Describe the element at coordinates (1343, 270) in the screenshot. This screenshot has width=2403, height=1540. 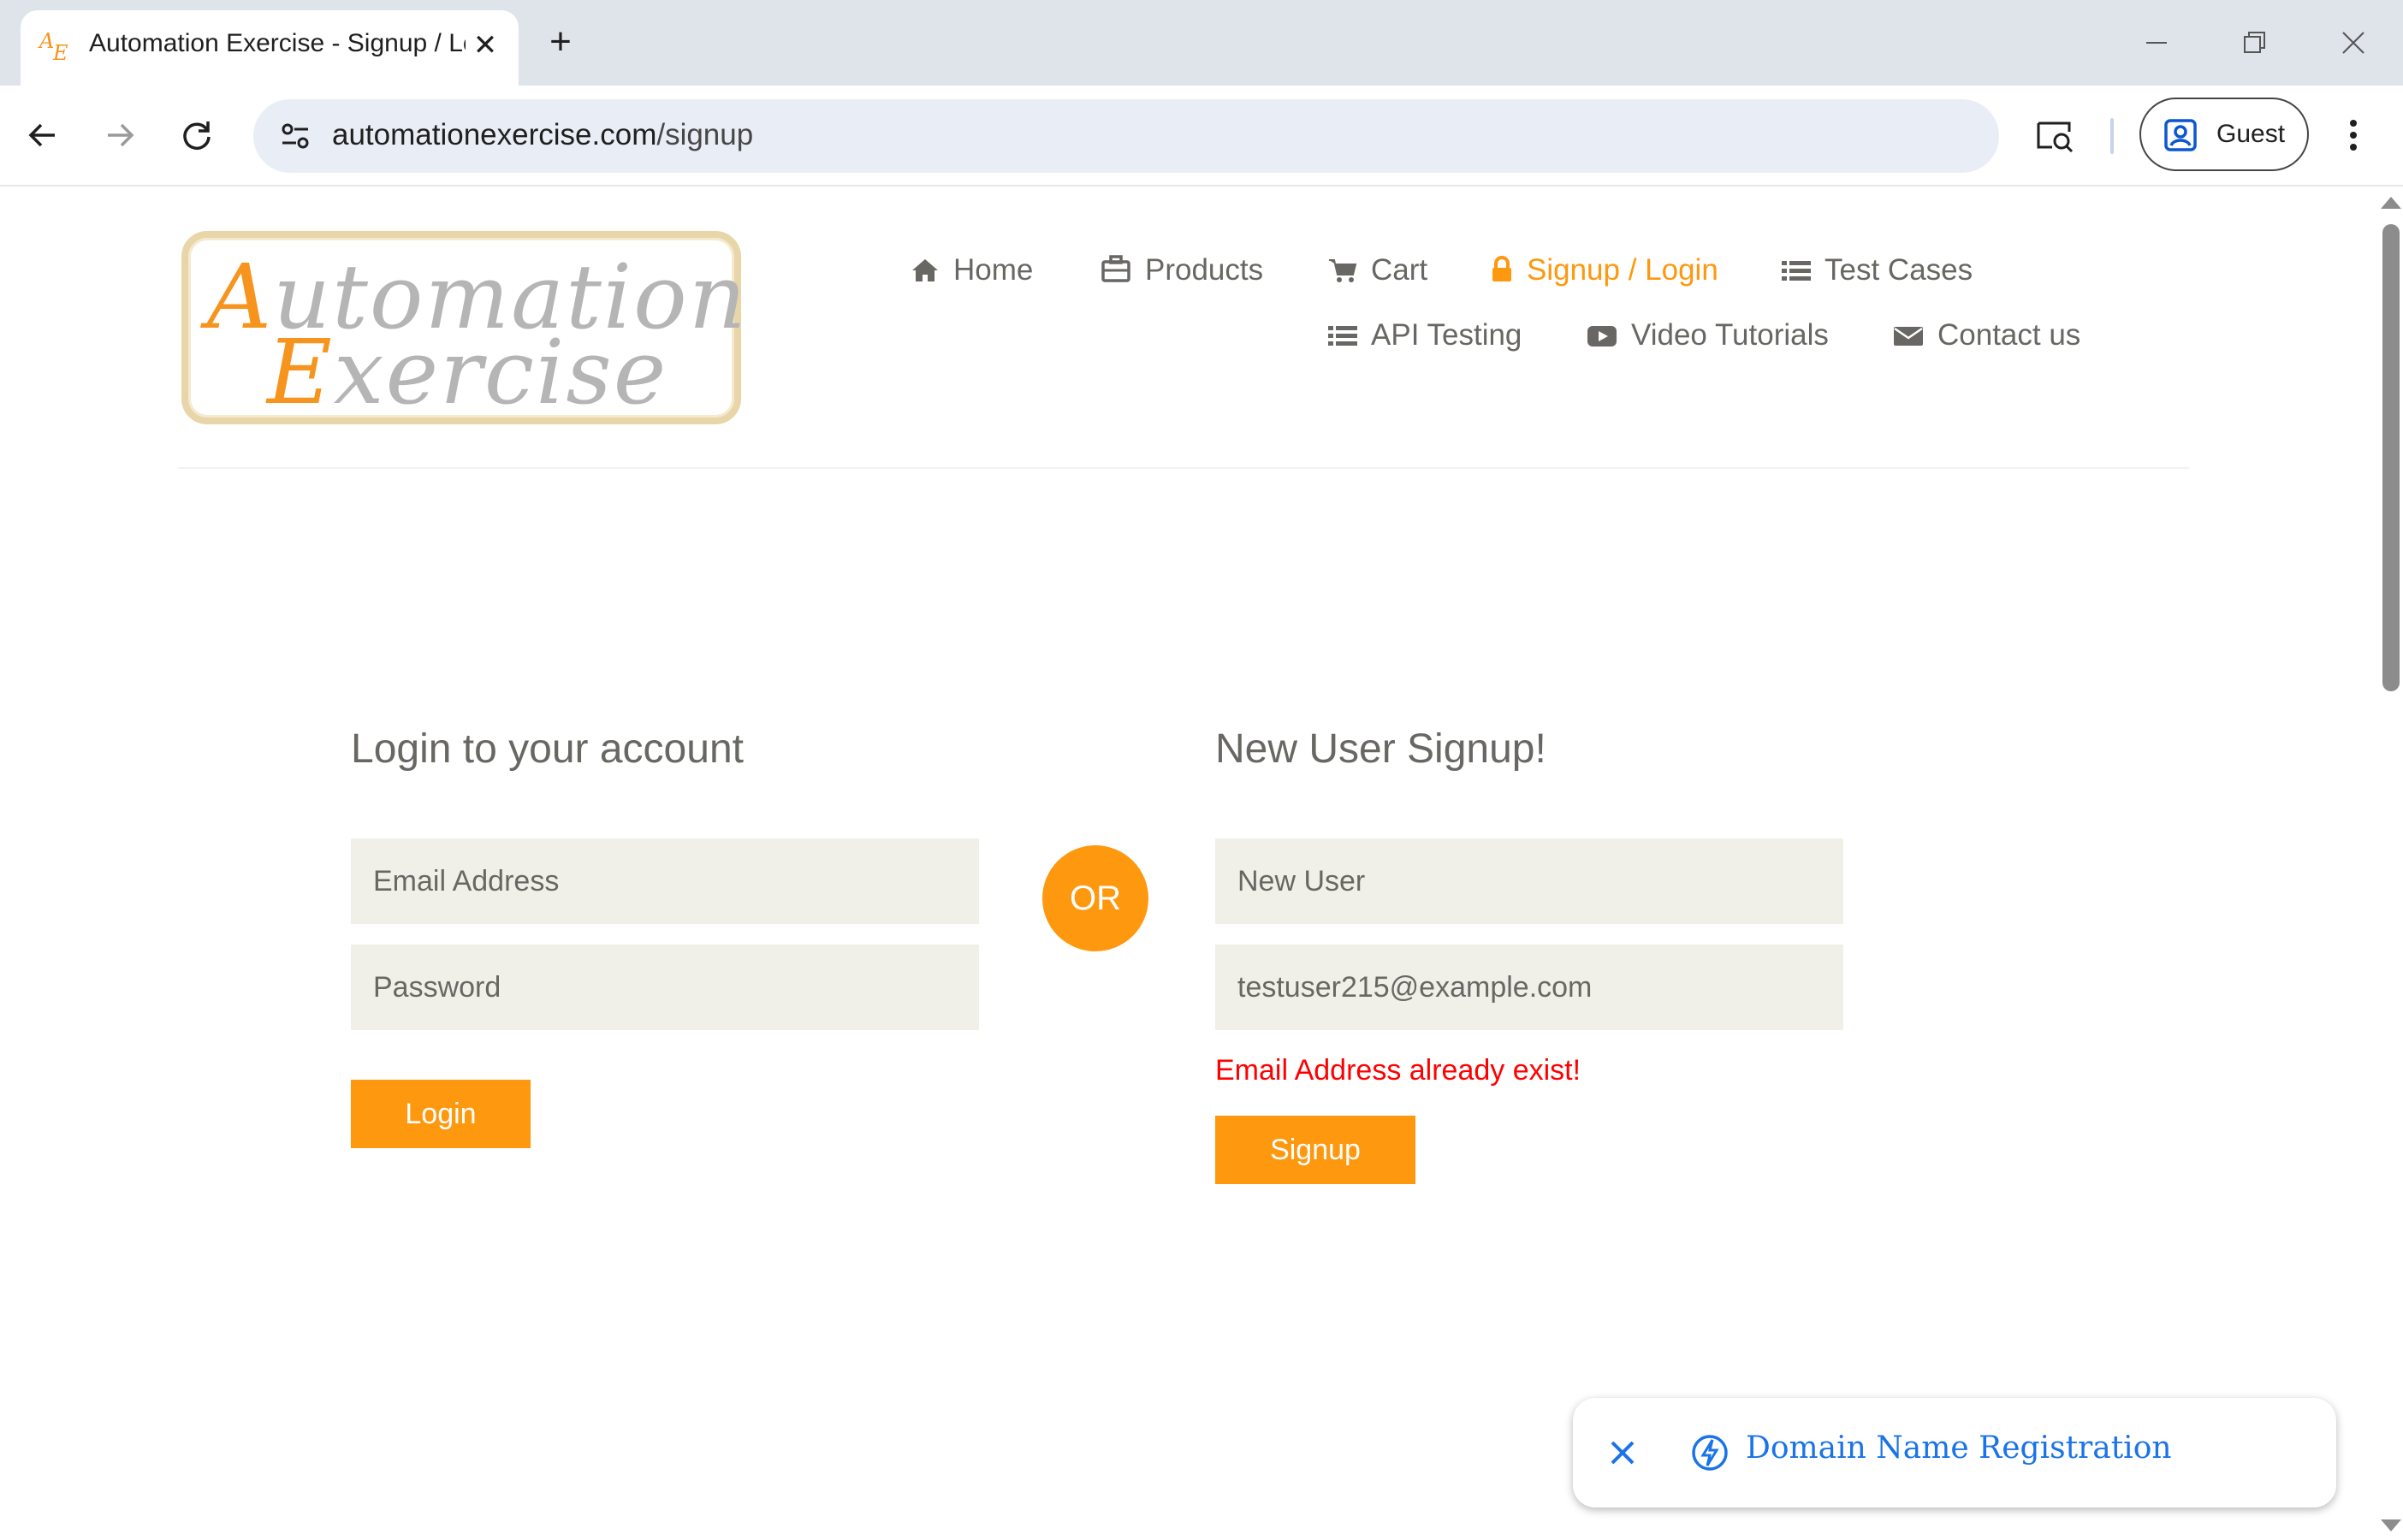
I see `cart-icon` at that location.